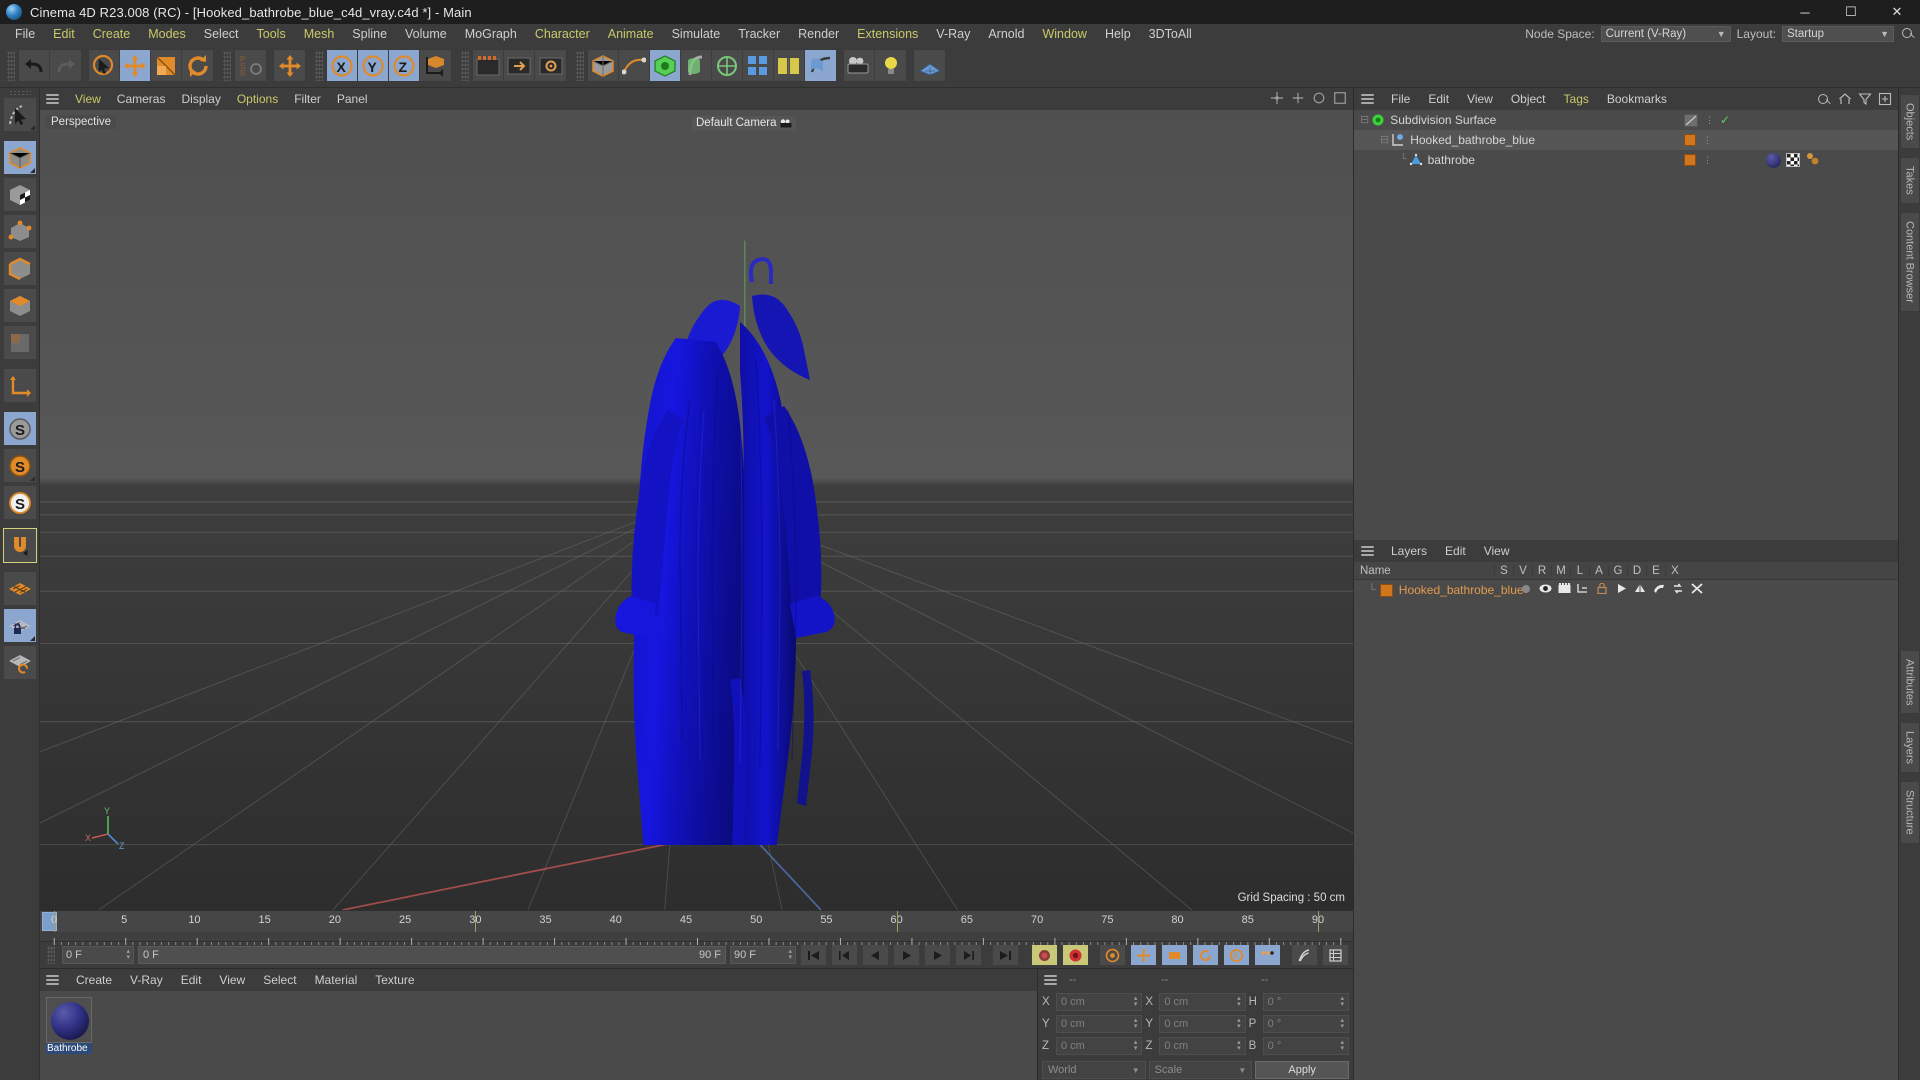 This screenshot has height=1080, width=1920. I want to click on layer-deformer-toggle, so click(1659, 590).